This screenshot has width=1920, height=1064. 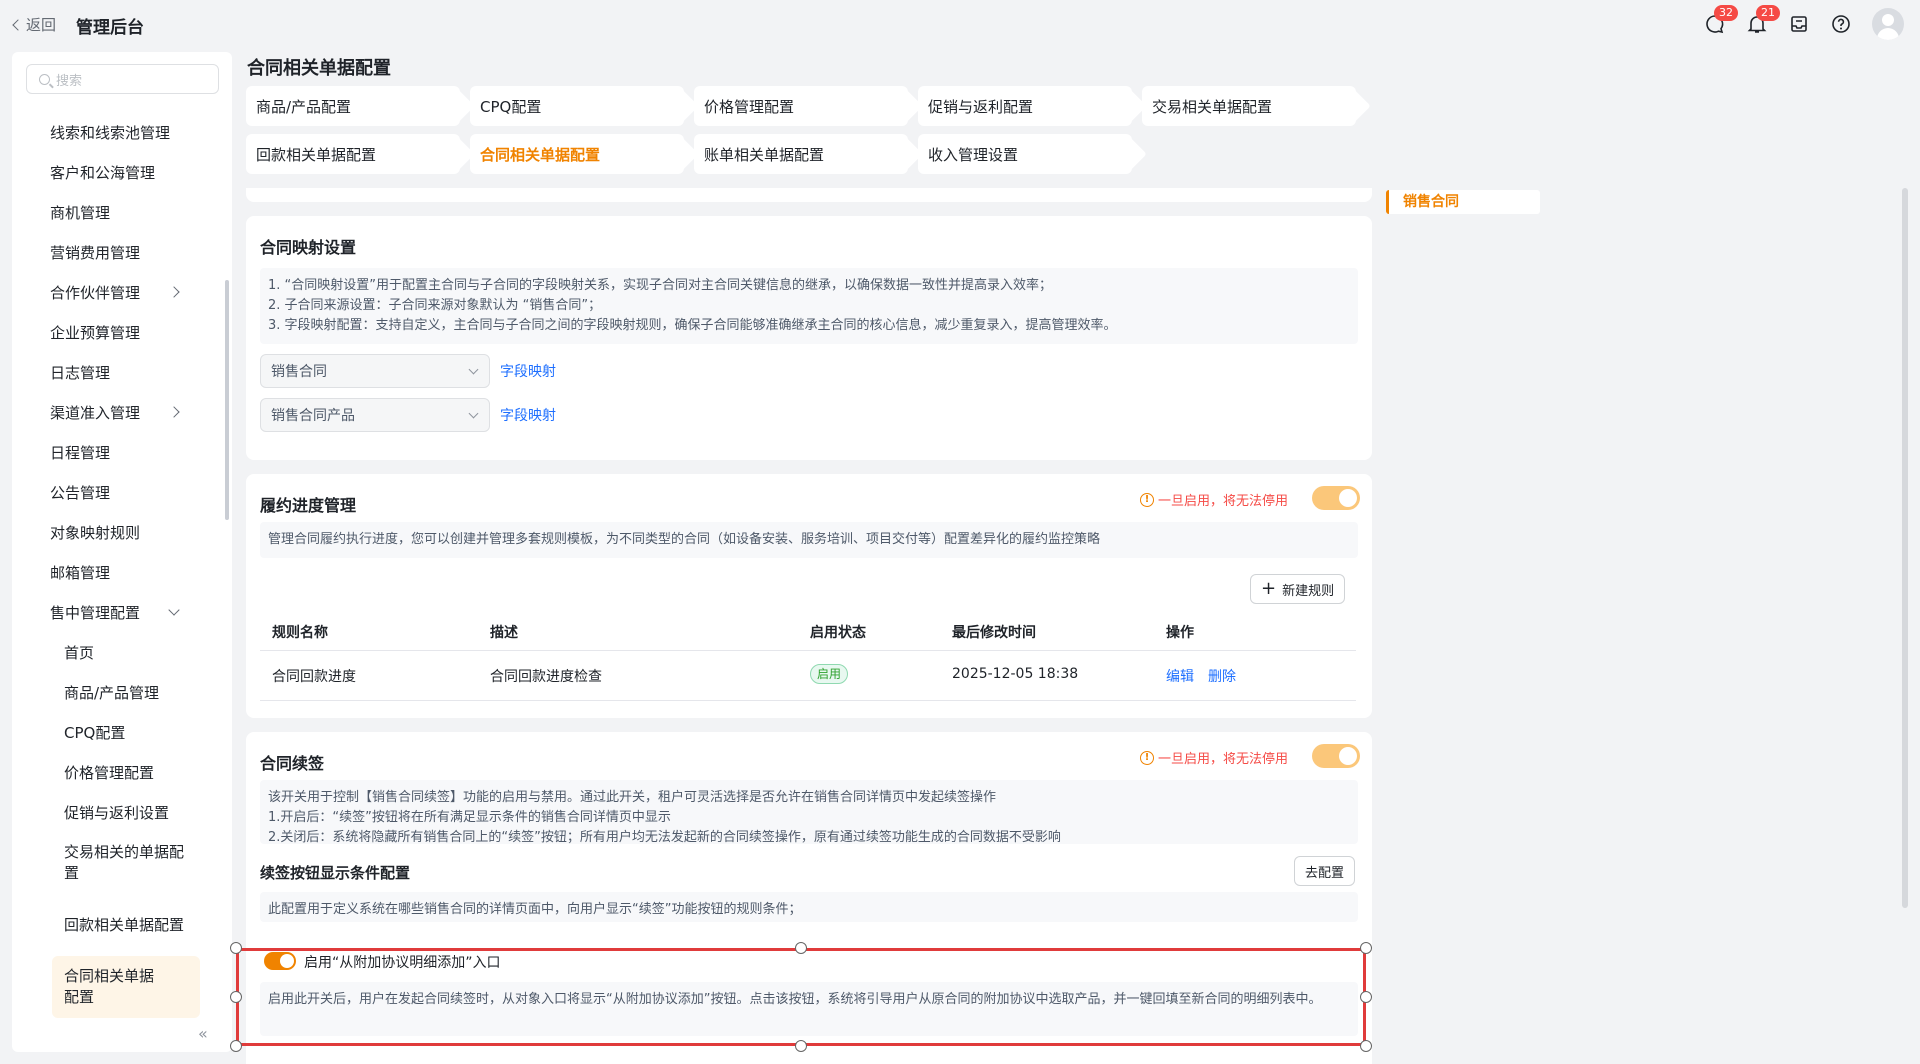 I want to click on inbox-icon, so click(x=1799, y=24).